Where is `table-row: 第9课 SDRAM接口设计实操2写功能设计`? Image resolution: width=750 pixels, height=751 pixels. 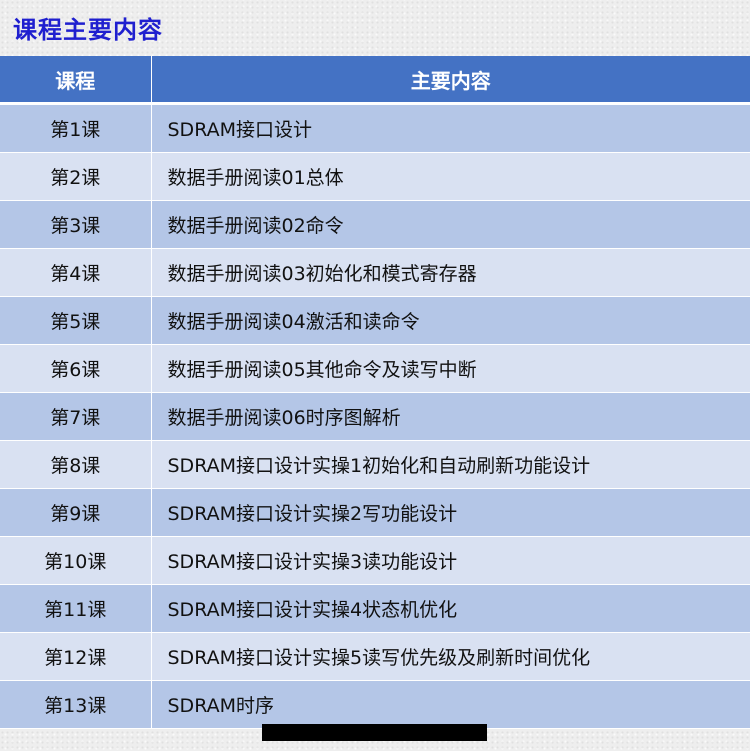 table-row: 第9课 SDRAM接口设计实操2写功能设计 is located at coordinates (375, 512).